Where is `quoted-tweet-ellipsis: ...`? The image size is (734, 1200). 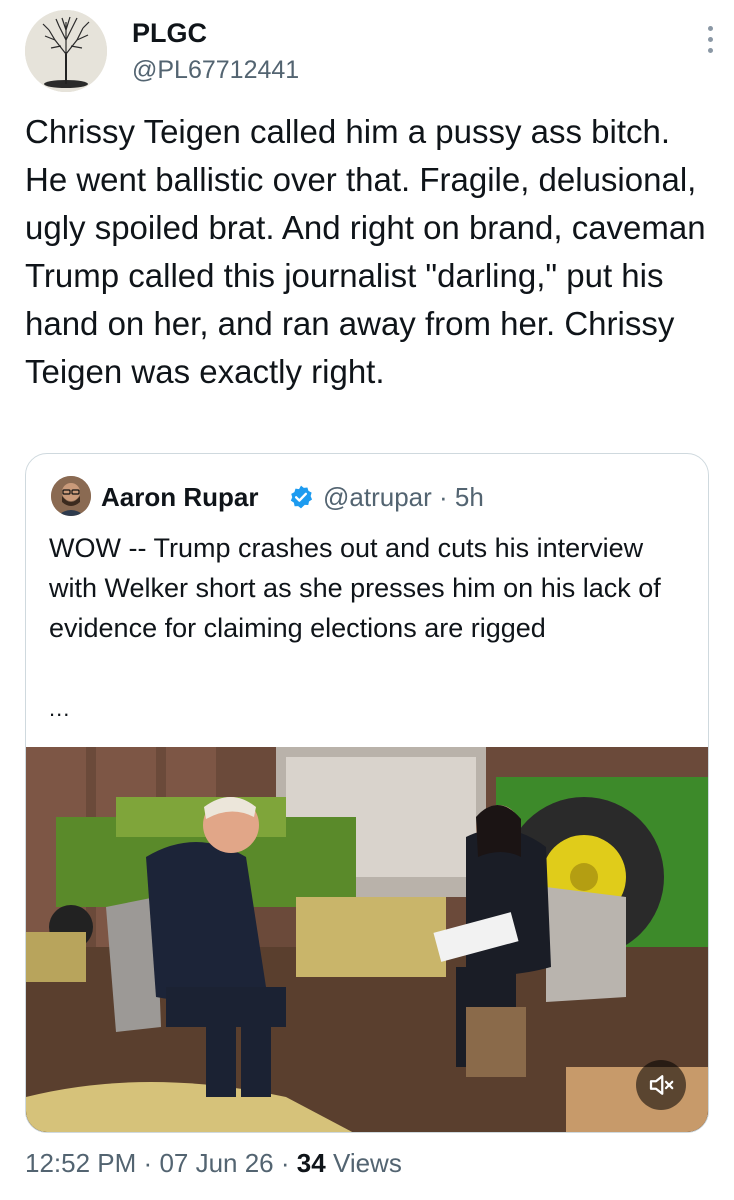
quoted-tweet-ellipsis: ... is located at coordinates (60, 708).